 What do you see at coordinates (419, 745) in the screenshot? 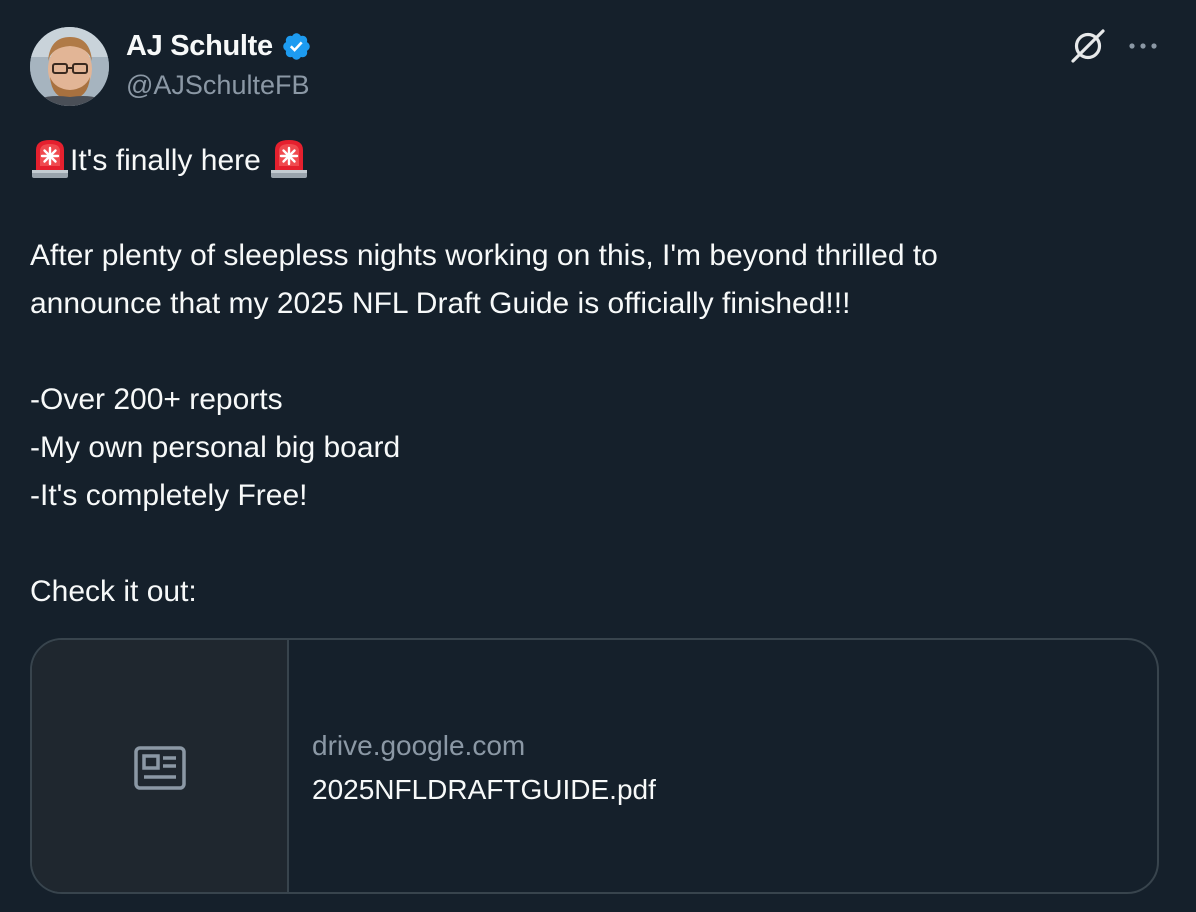
I see `link-card-domain: drive.google.com` at bounding box center [419, 745].